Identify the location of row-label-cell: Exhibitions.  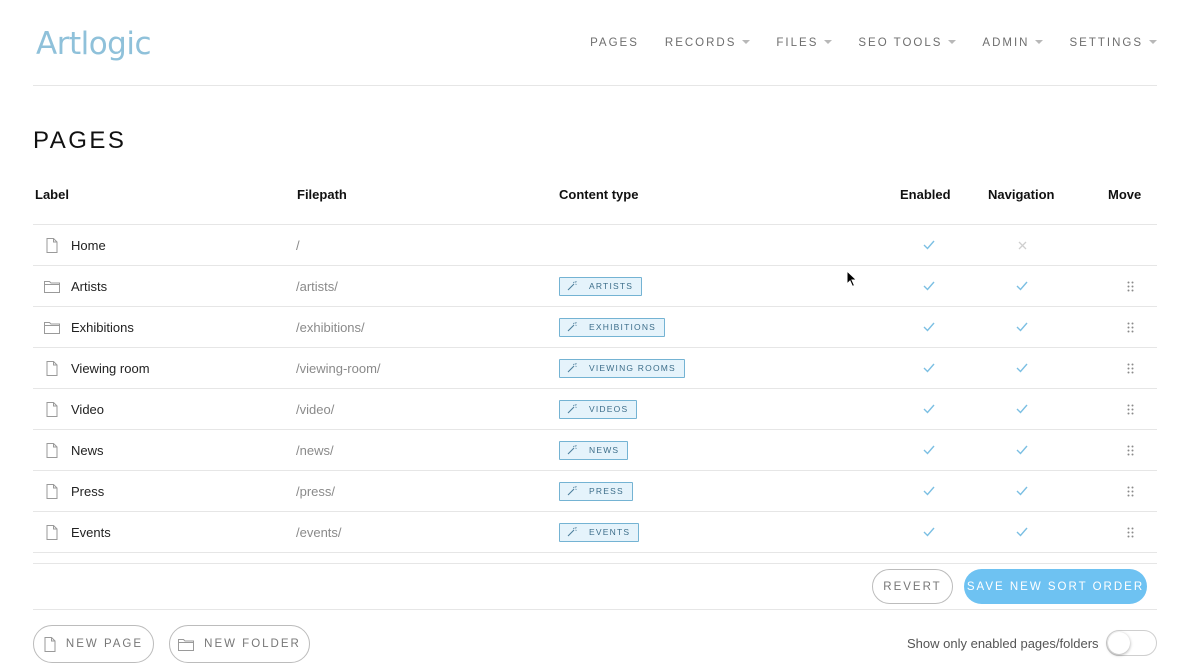
(88, 327).